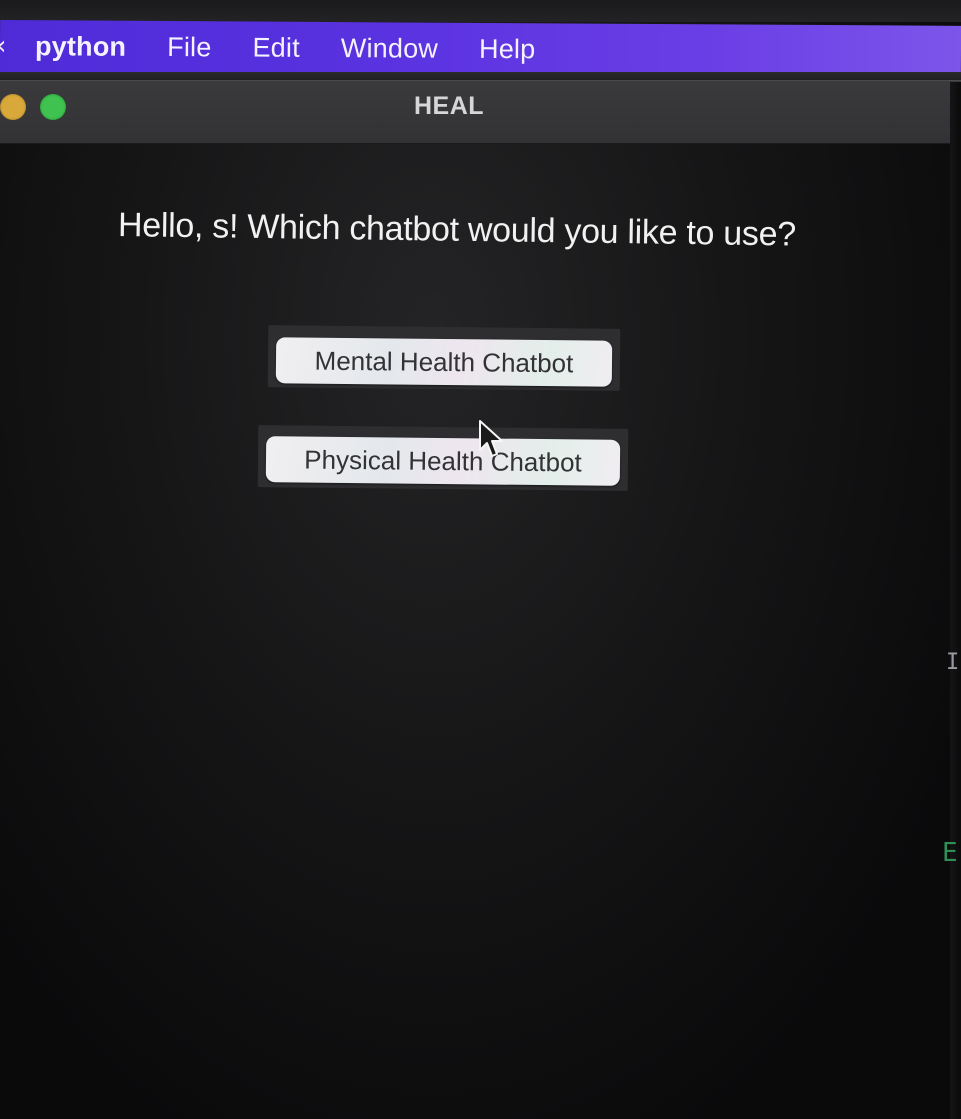 This screenshot has height=1119, width=961. What do you see at coordinates (389, 49) in the screenshot?
I see `menu-window: Window` at bounding box center [389, 49].